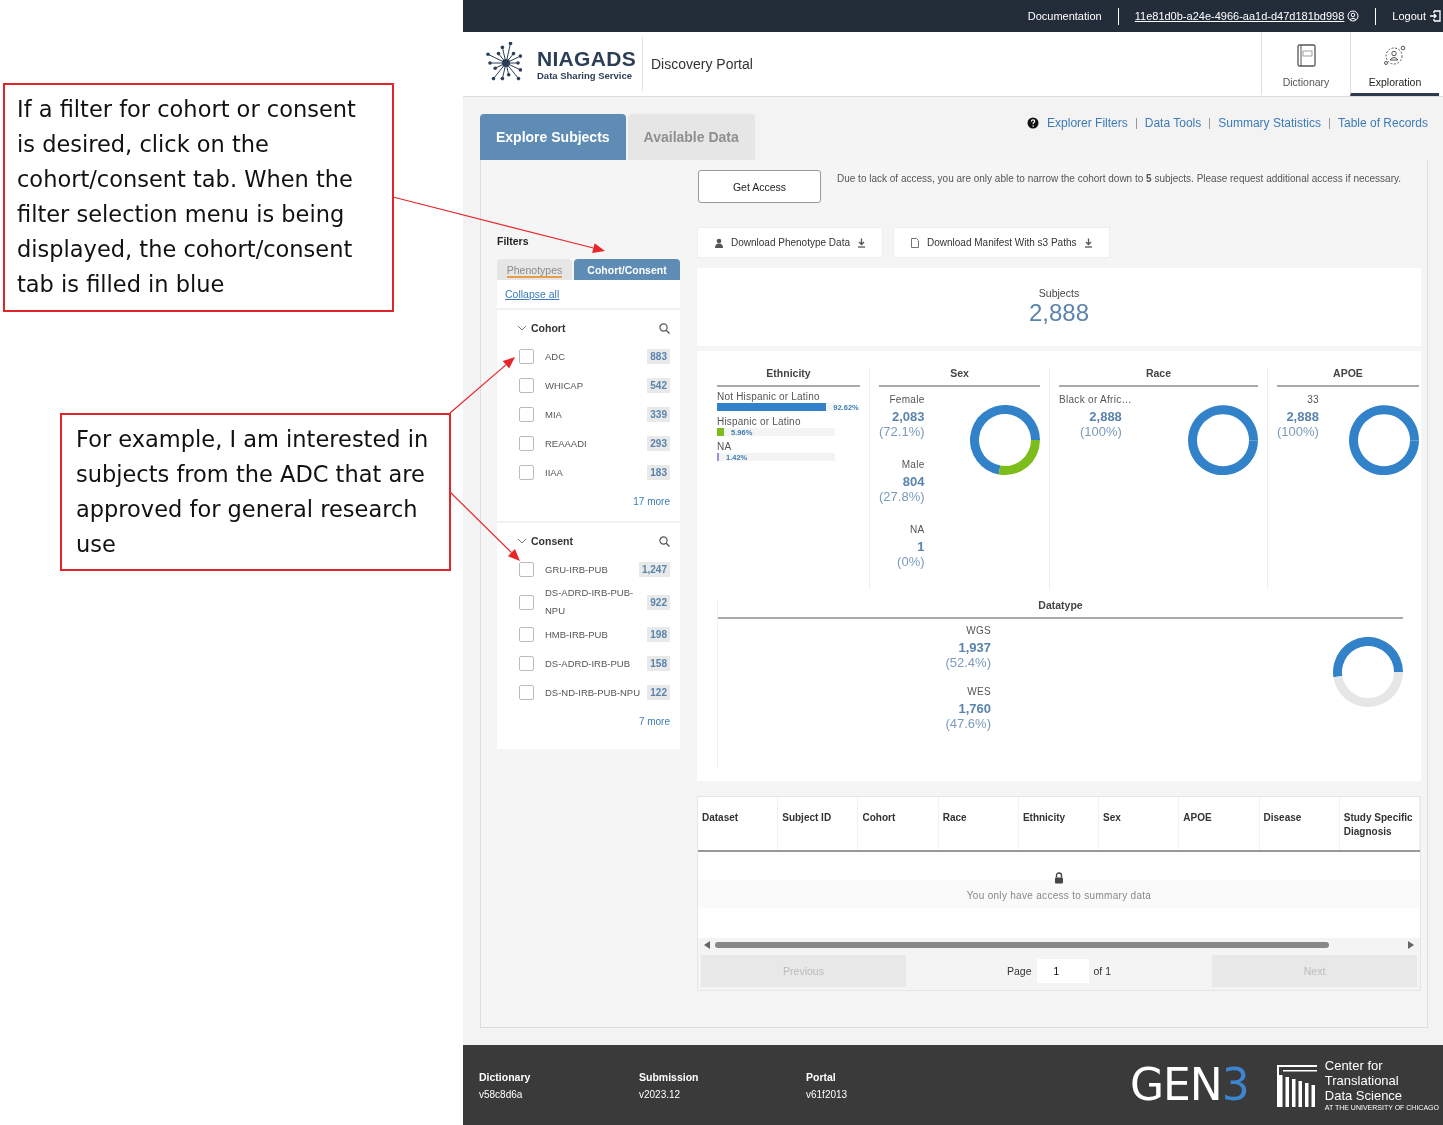 The width and height of the screenshot is (1443, 1125). I want to click on gen3-logo: GEN3, so click(1189, 1085).